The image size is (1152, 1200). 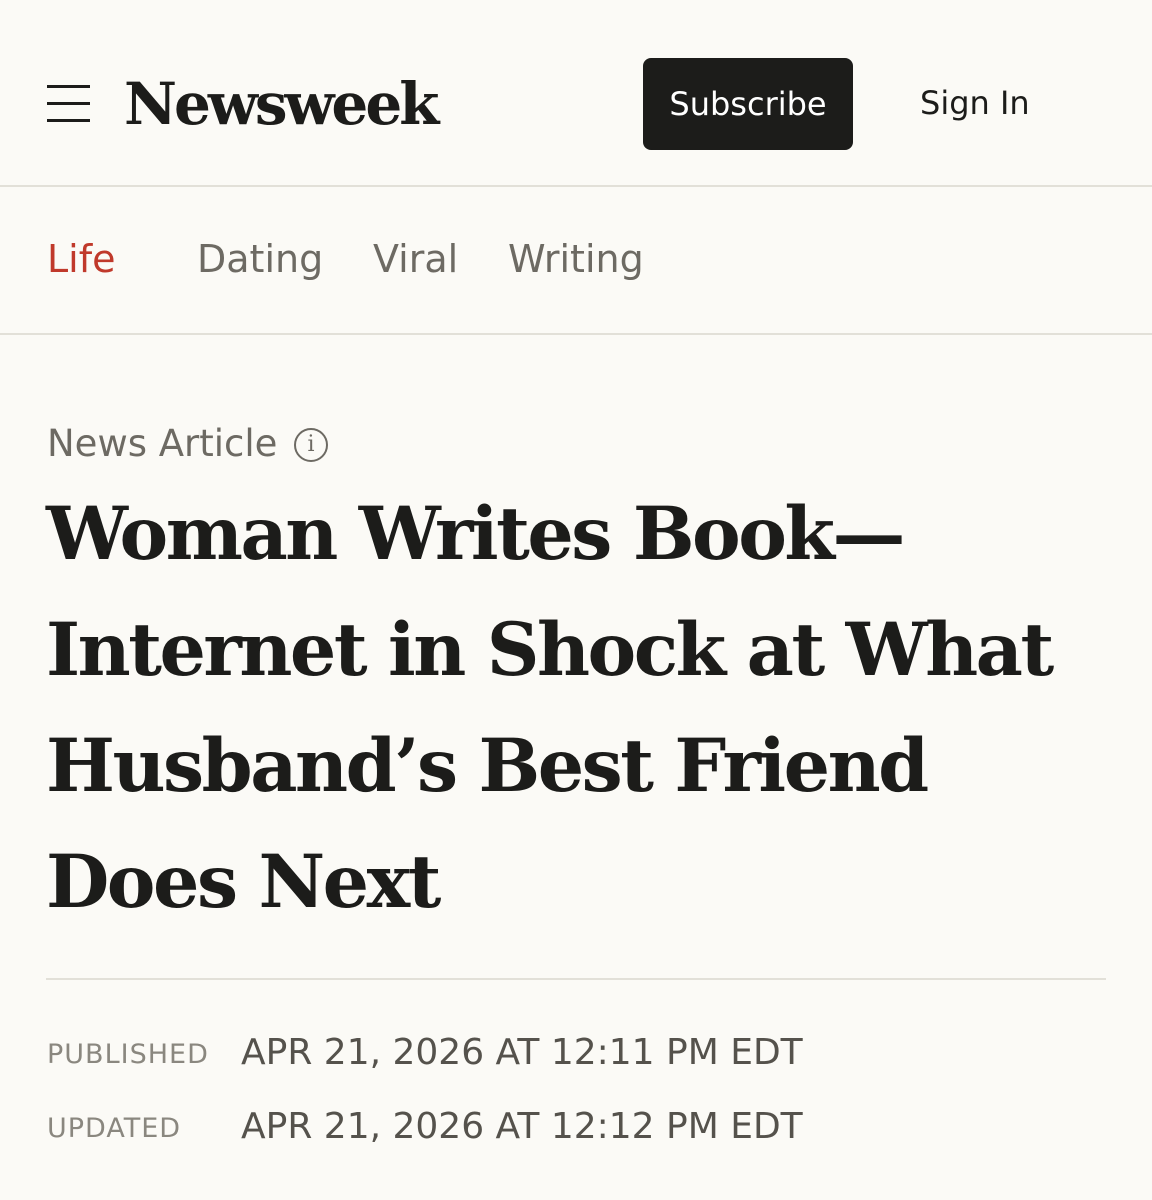 What do you see at coordinates (69, 104) in the screenshot?
I see `hamburger-menu-icon` at bounding box center [69, 104].